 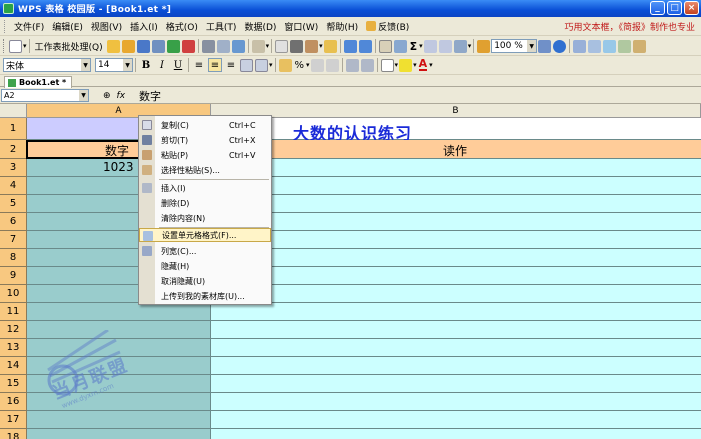 I want to click on toolbar-grip, so click(x=4, y=46).